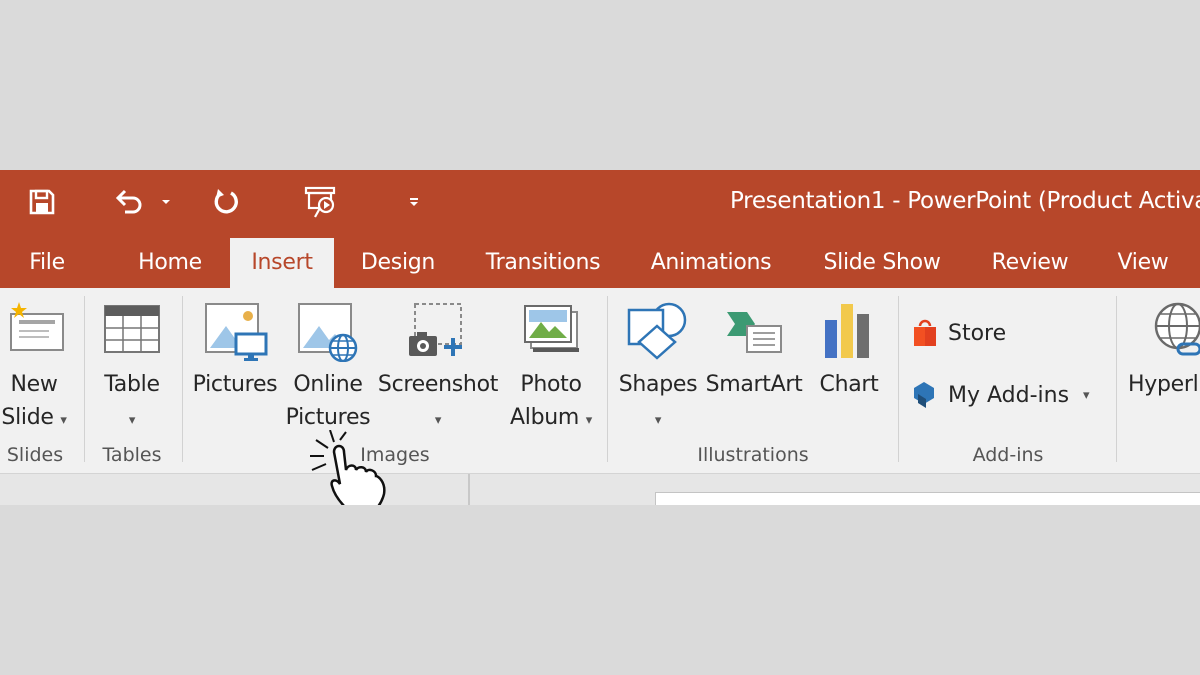 This screenshot has height=675, width=1200. What do you see at coordinates (849, 363) in the screenshot?
I see `chart-button: Chart` at bounding box center [849, 363].